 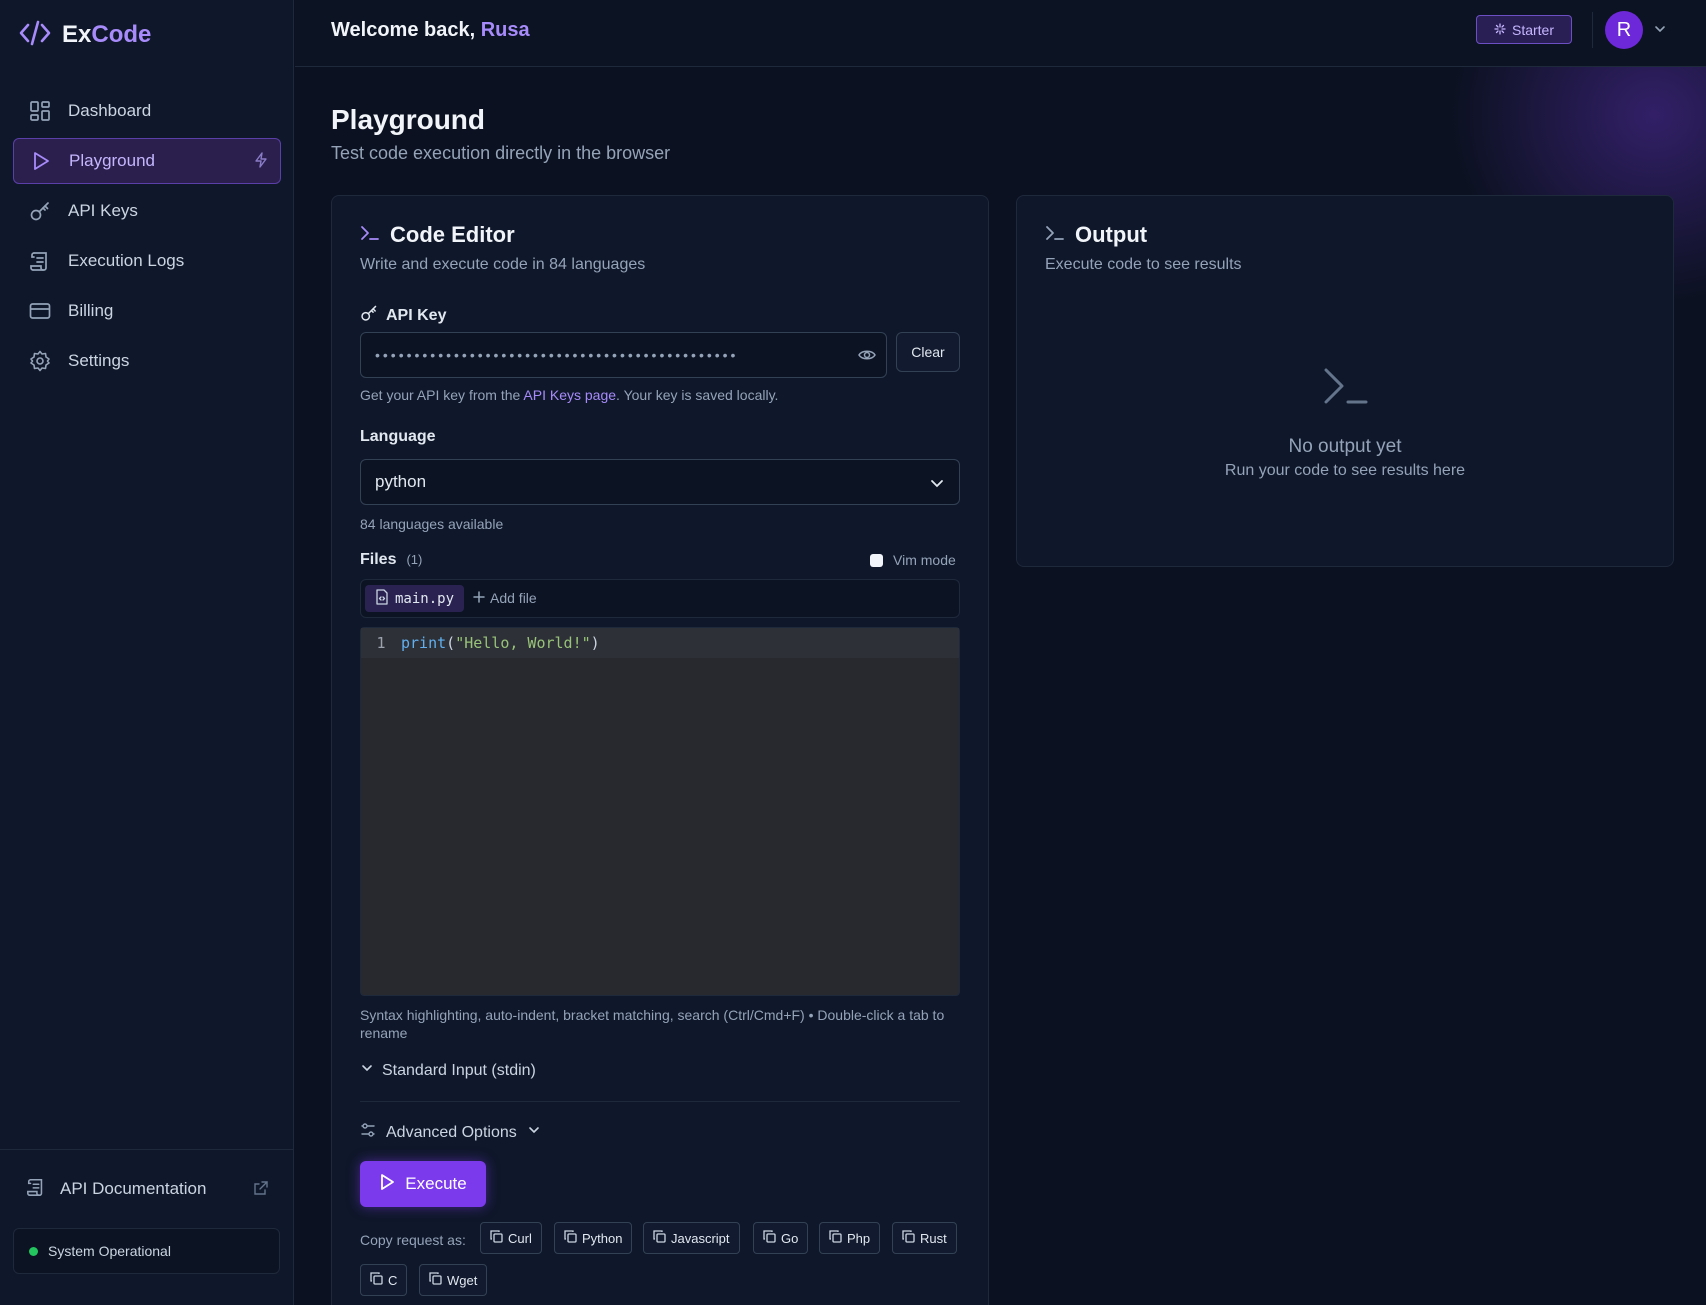 I want to click on plan-badge: Starter, so click(x=1524, y=29).